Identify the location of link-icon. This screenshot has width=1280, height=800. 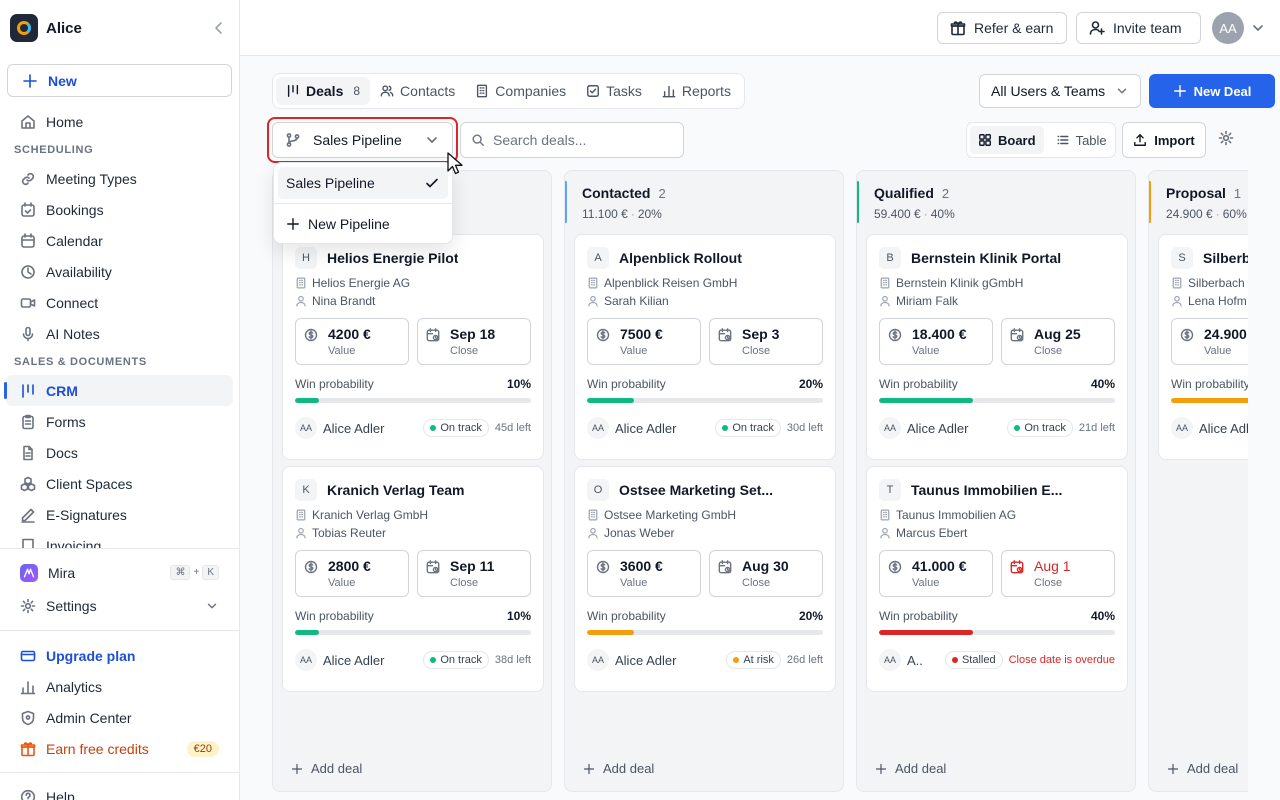
(28, 178).